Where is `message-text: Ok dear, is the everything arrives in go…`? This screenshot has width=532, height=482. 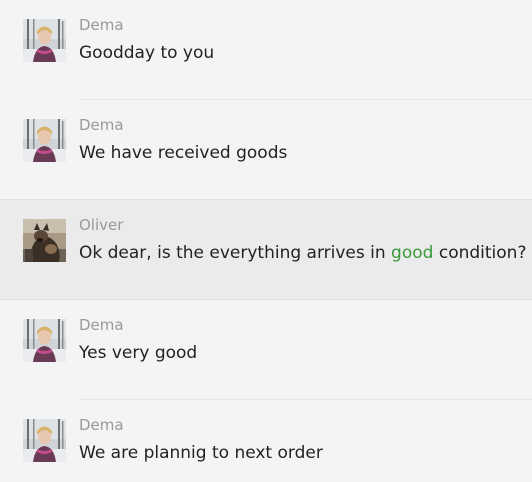 message-text: Ok dear, is the everything arrives in go… is located at coordinates (302, 253).